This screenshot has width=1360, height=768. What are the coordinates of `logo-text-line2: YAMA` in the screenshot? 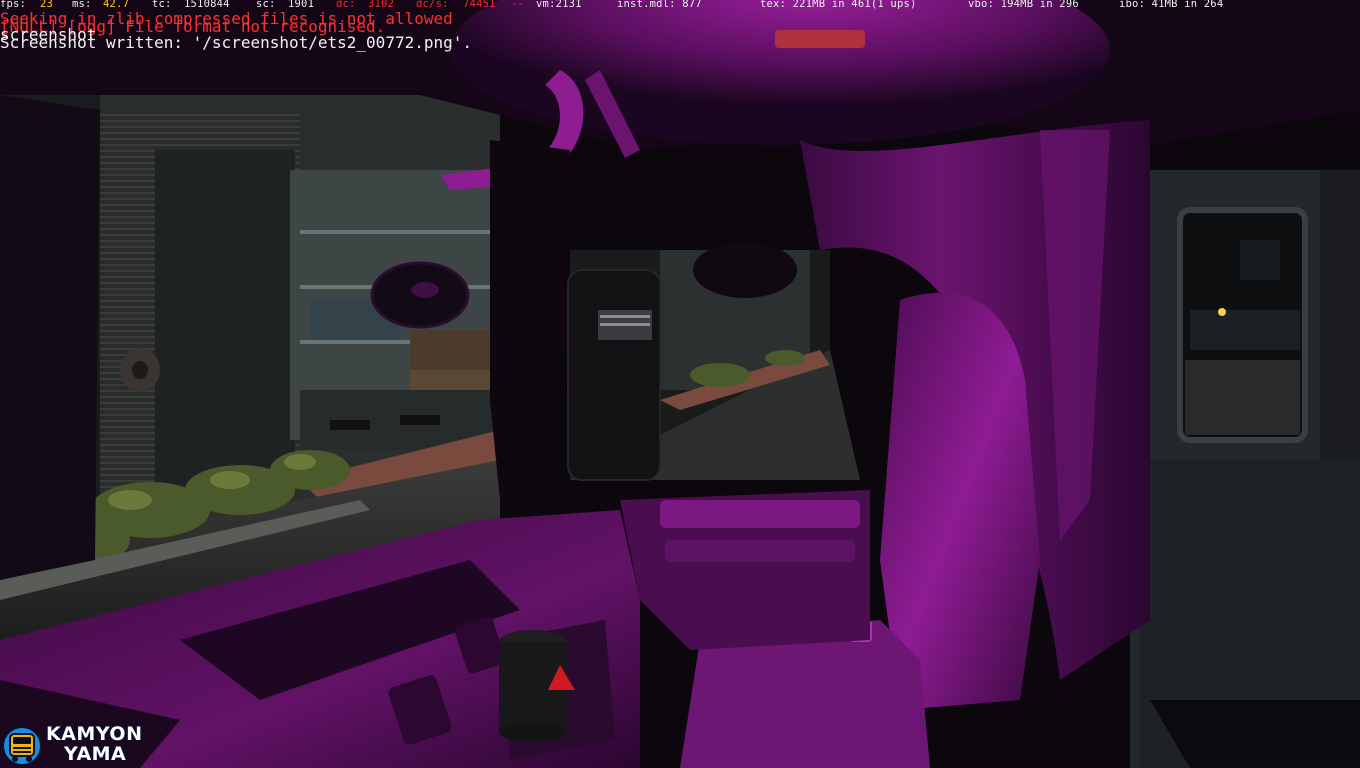 It's located at (95, 754).